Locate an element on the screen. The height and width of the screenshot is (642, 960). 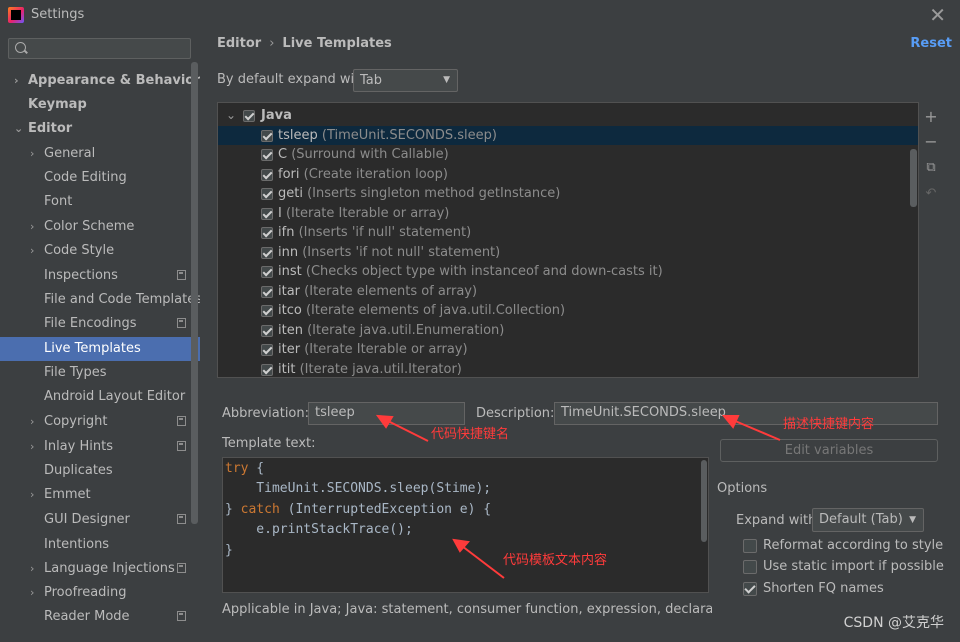
sidebar-item-gui-designer: GUI Designer is located at coordinates (100, 520).